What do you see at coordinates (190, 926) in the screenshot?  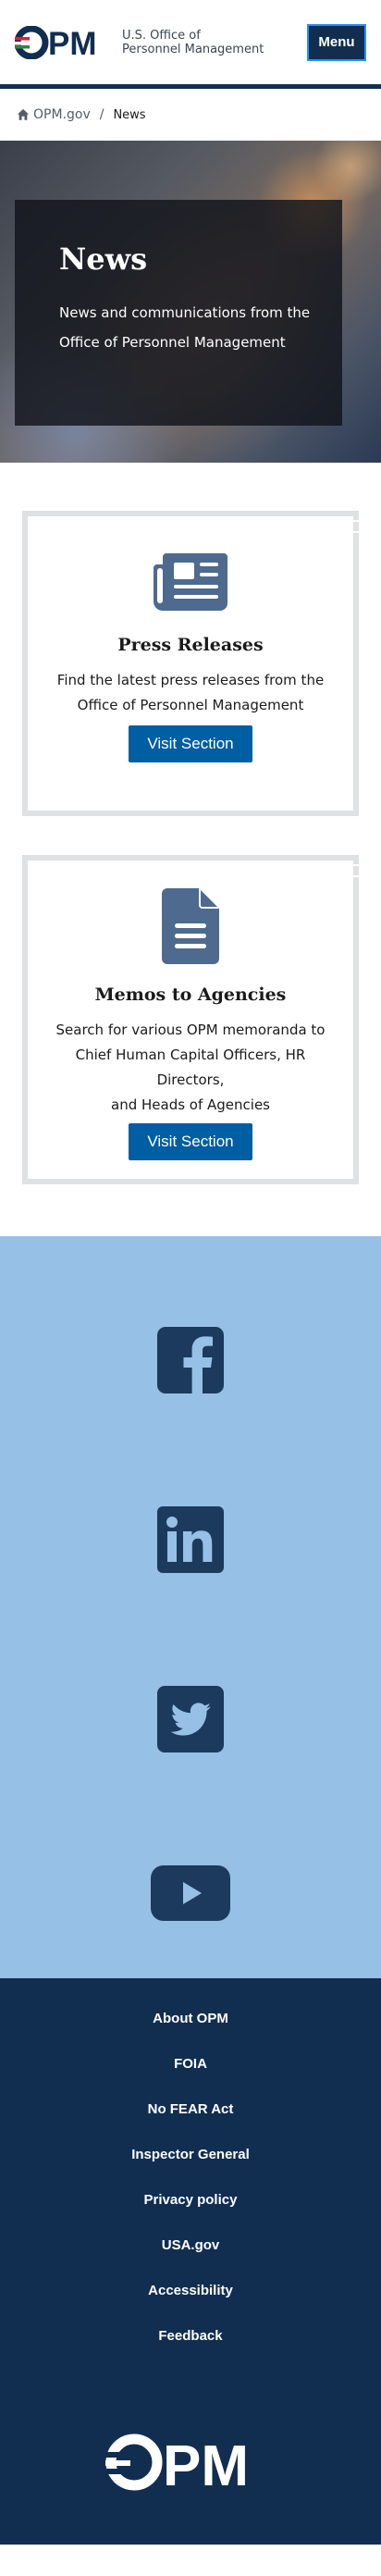 I see `document-icon` at bounding box center [190, 926].